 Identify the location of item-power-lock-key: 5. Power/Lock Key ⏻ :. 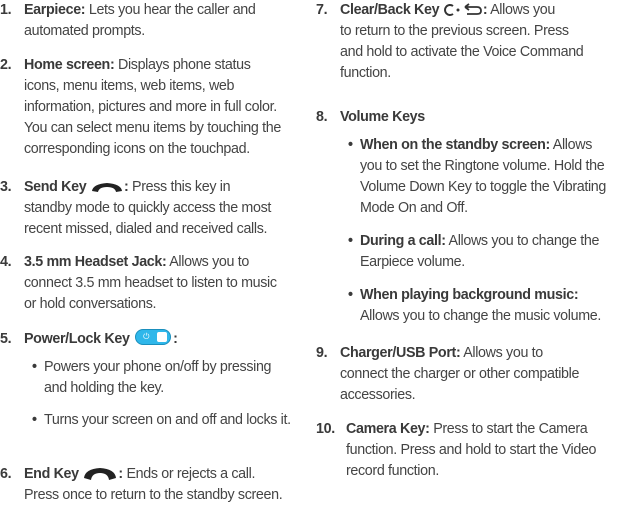
(162, 339).